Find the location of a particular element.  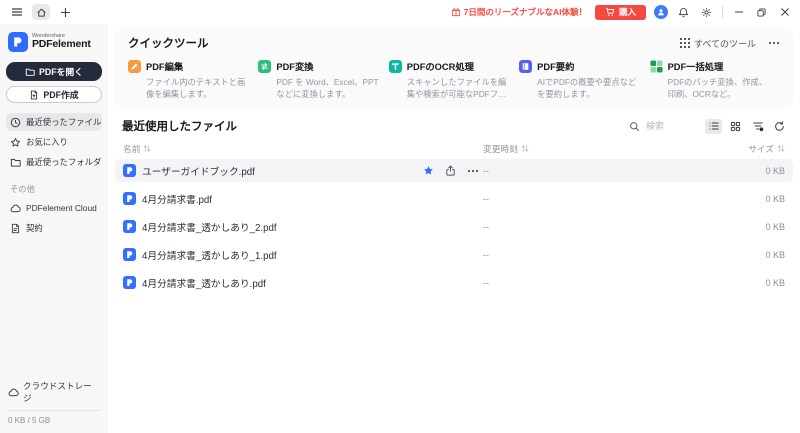

file-name: ユーザーガイドブック.pdf is located at coordinates (198, 172).